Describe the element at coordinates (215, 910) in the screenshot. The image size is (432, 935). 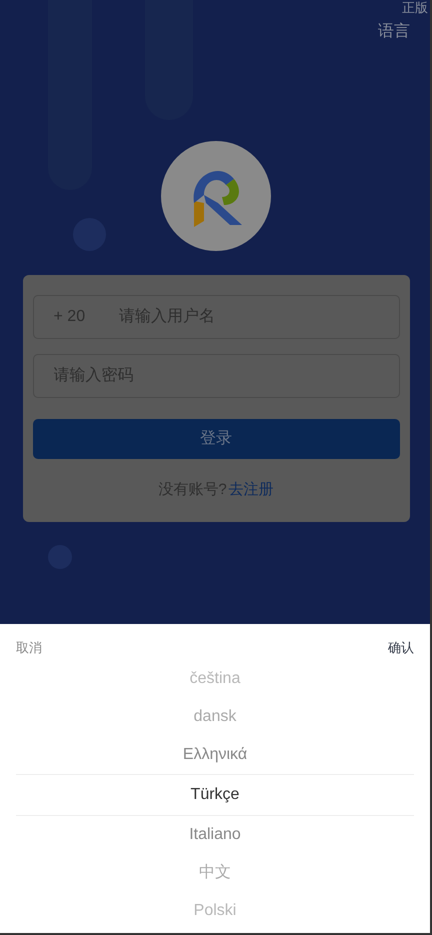
I see `language-option: Polski` at that location.